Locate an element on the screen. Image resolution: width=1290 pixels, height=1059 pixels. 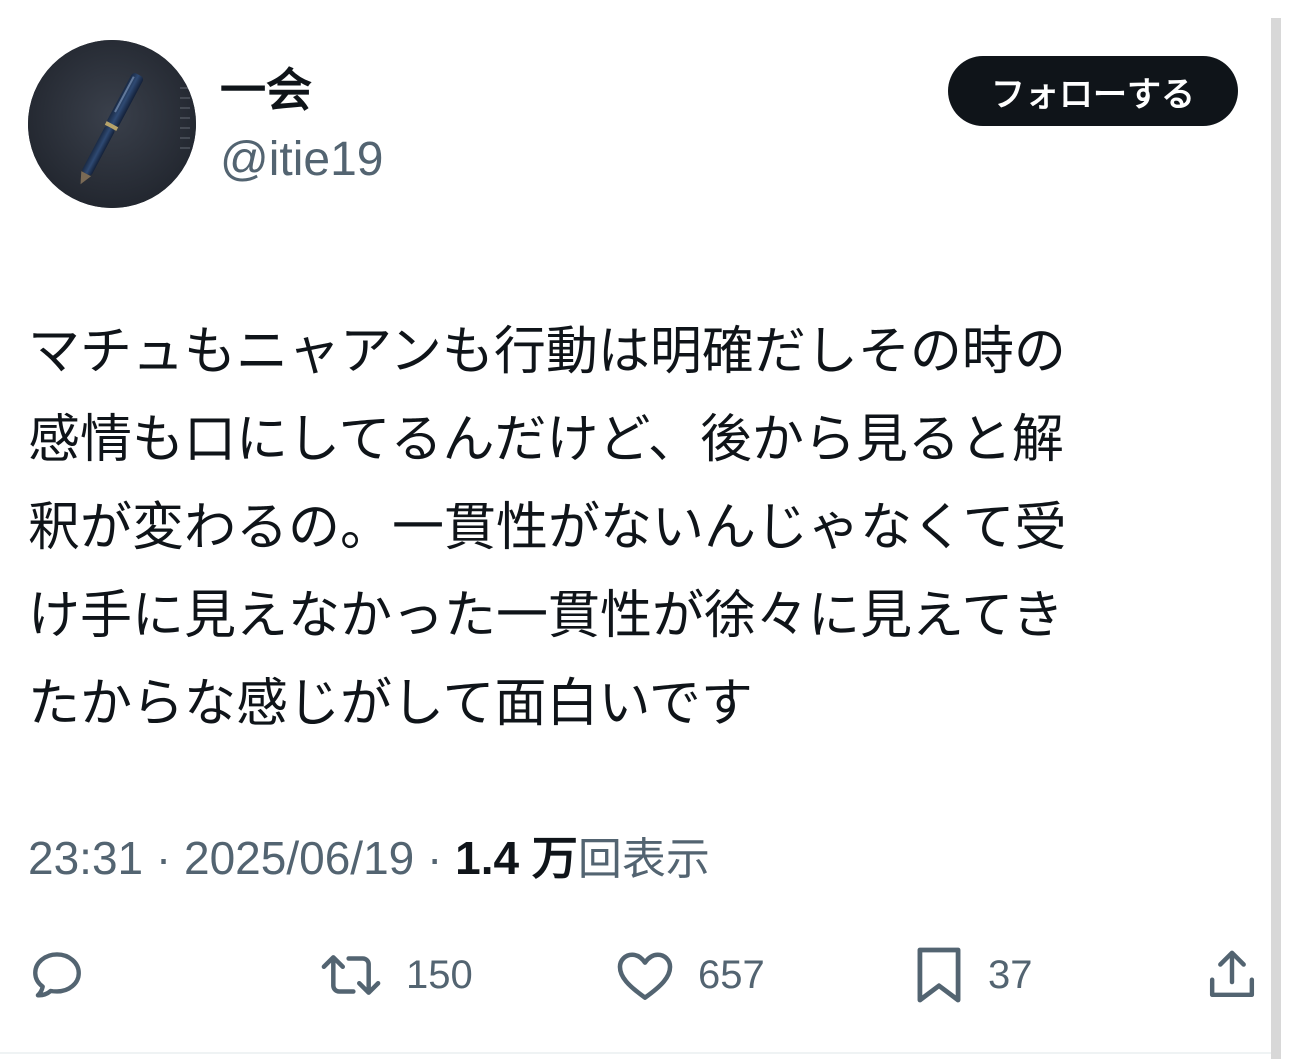
follow-button: フォローする is located at coordinates (1093, 91).